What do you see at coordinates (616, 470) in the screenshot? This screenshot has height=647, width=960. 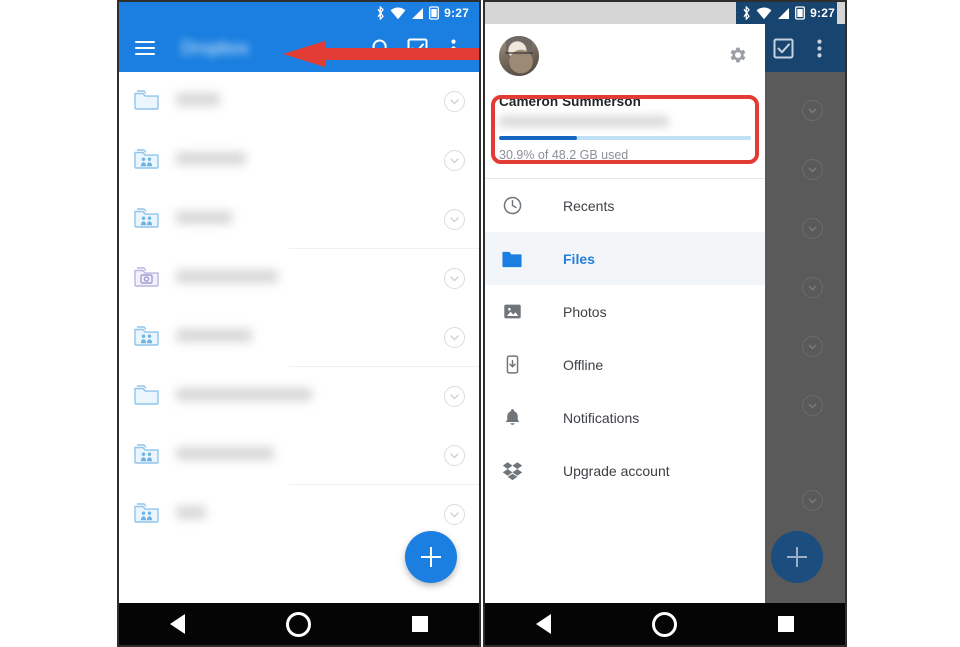 I see `drawer-item-label: Upgrade account` at bounding box center [616, 470].